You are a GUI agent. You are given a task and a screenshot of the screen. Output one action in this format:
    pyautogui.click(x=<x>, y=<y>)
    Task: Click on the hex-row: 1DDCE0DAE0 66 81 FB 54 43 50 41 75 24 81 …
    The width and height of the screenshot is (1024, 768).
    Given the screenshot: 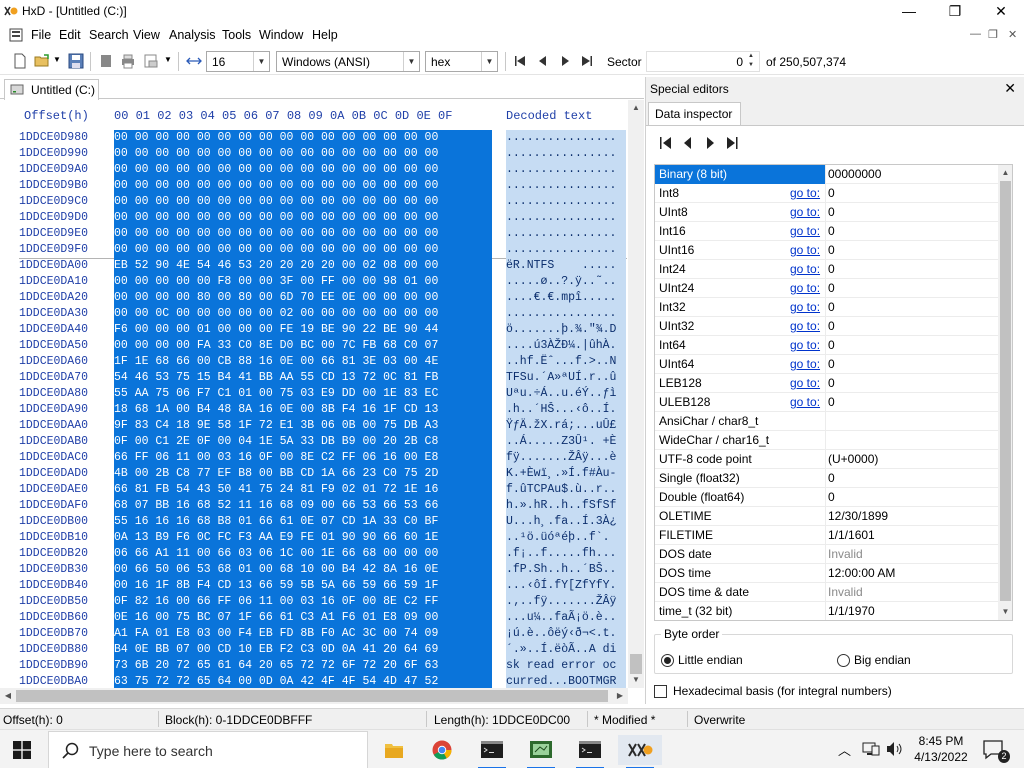 What is the action you would take?
    pyautogui.click(x=314, y=490)
    